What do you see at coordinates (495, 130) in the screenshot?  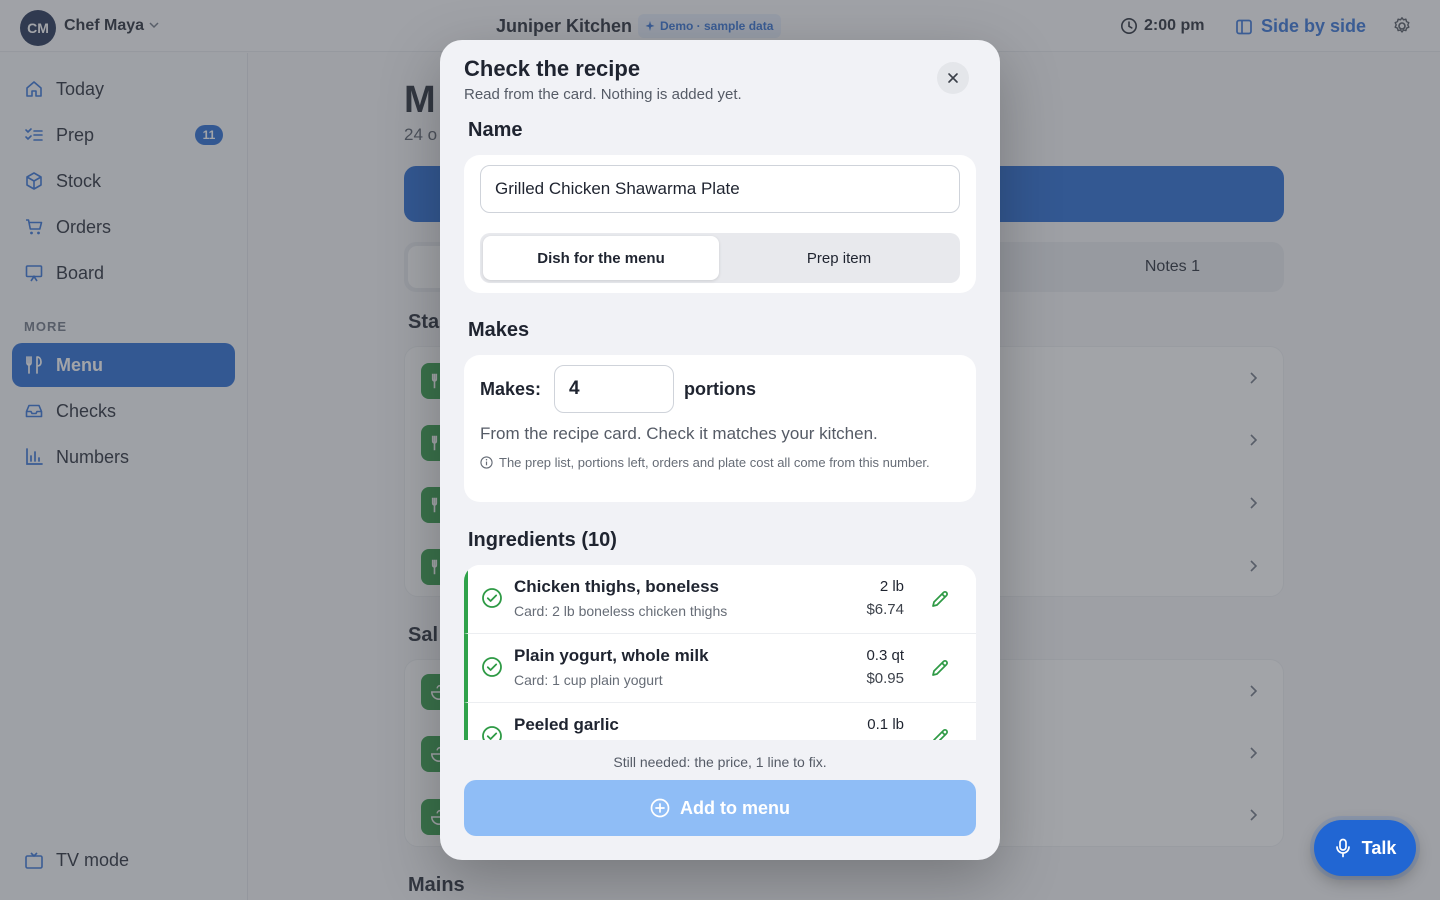 I see `name-heading: Name` at bounding box center [495, 130].